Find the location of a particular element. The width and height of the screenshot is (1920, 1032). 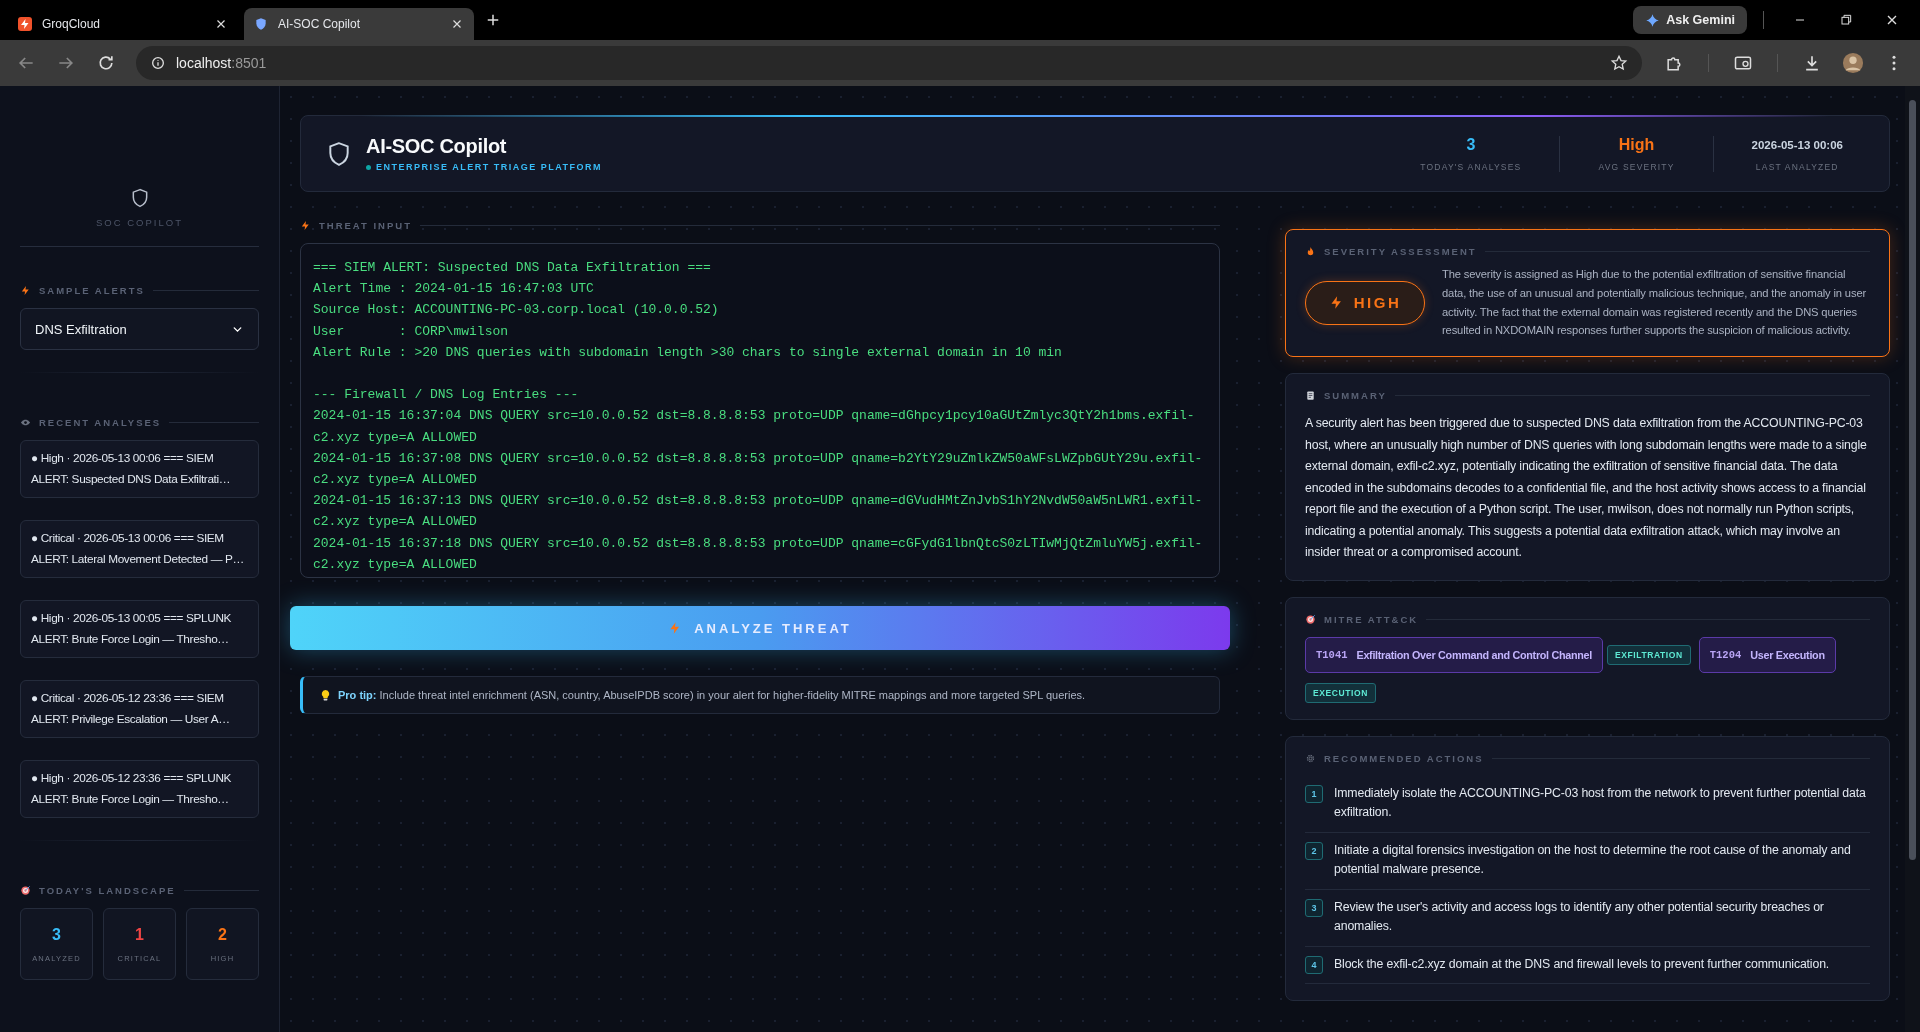

gemini-button: Ask Gemini is located at coordinates (1690, 20).